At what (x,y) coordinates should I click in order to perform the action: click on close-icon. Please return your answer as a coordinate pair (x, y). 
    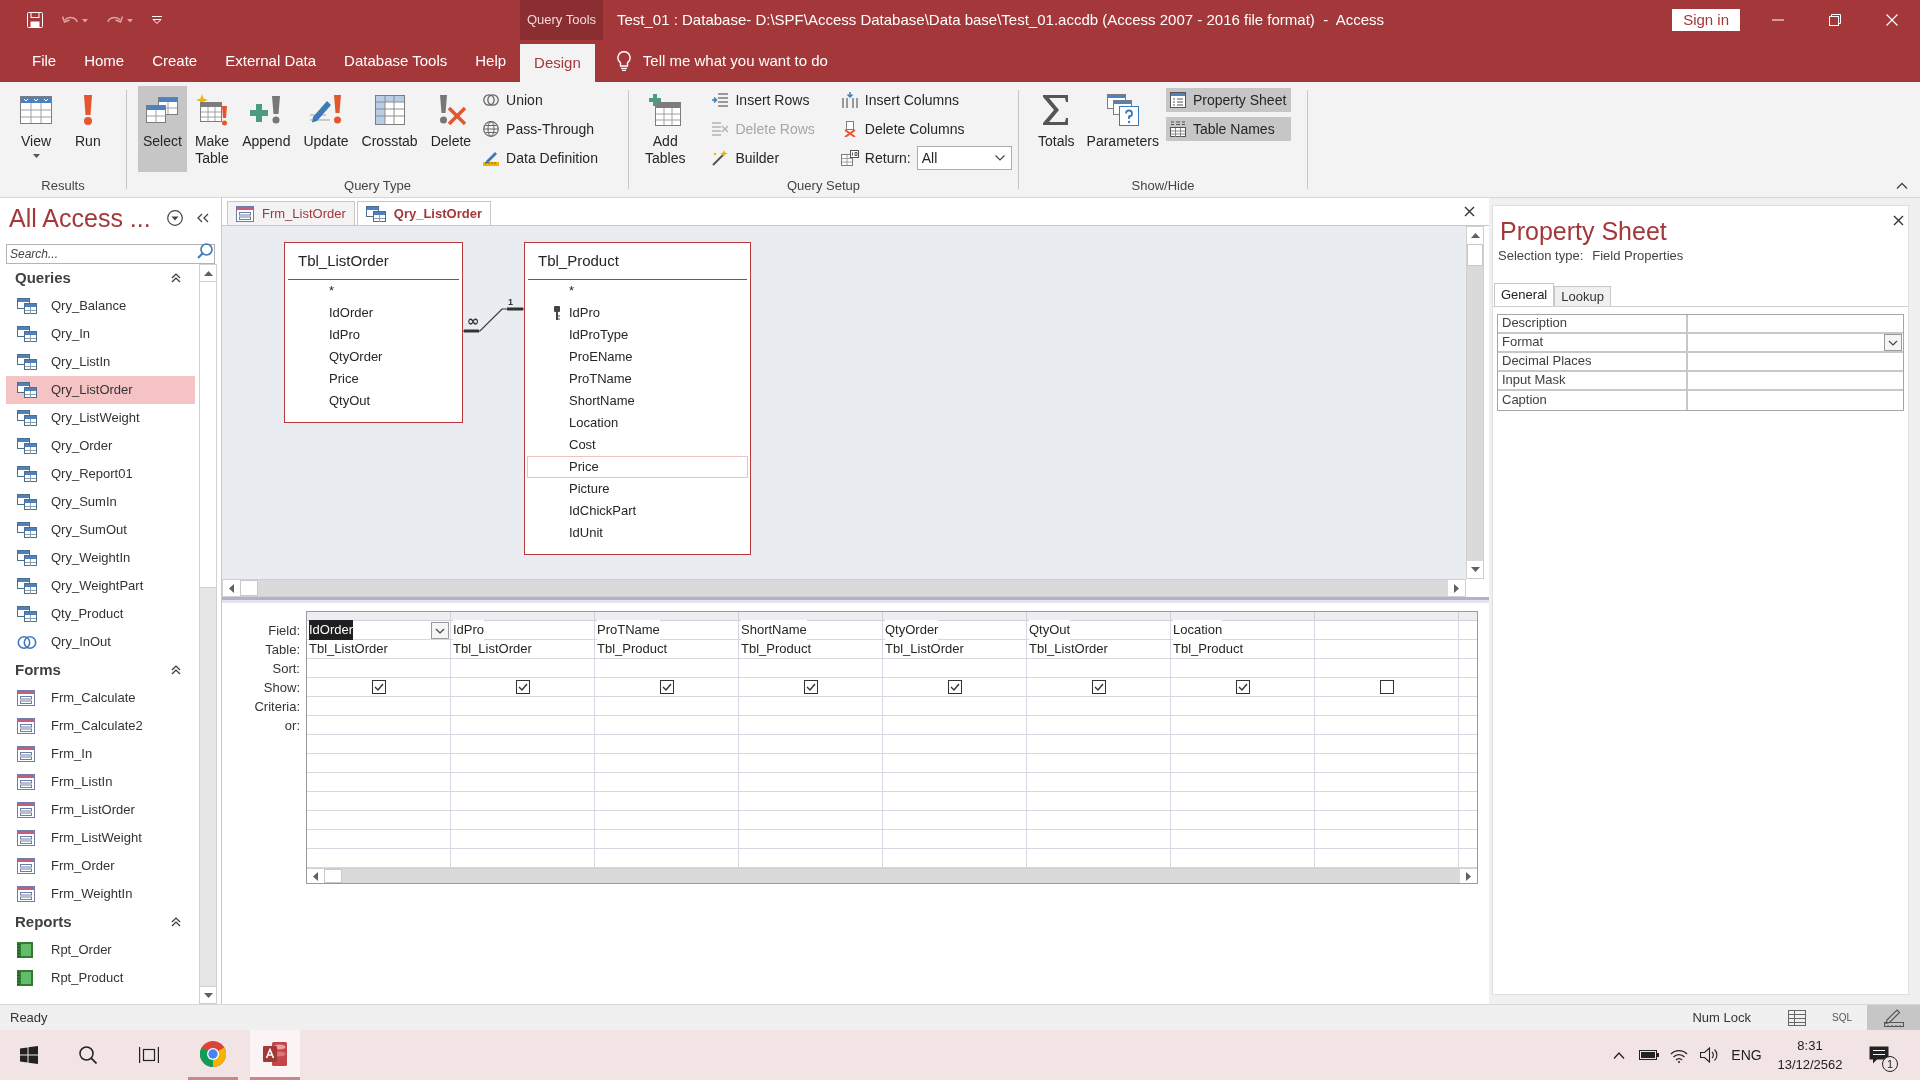
    Looking at the image, I should click on (1469, 211).